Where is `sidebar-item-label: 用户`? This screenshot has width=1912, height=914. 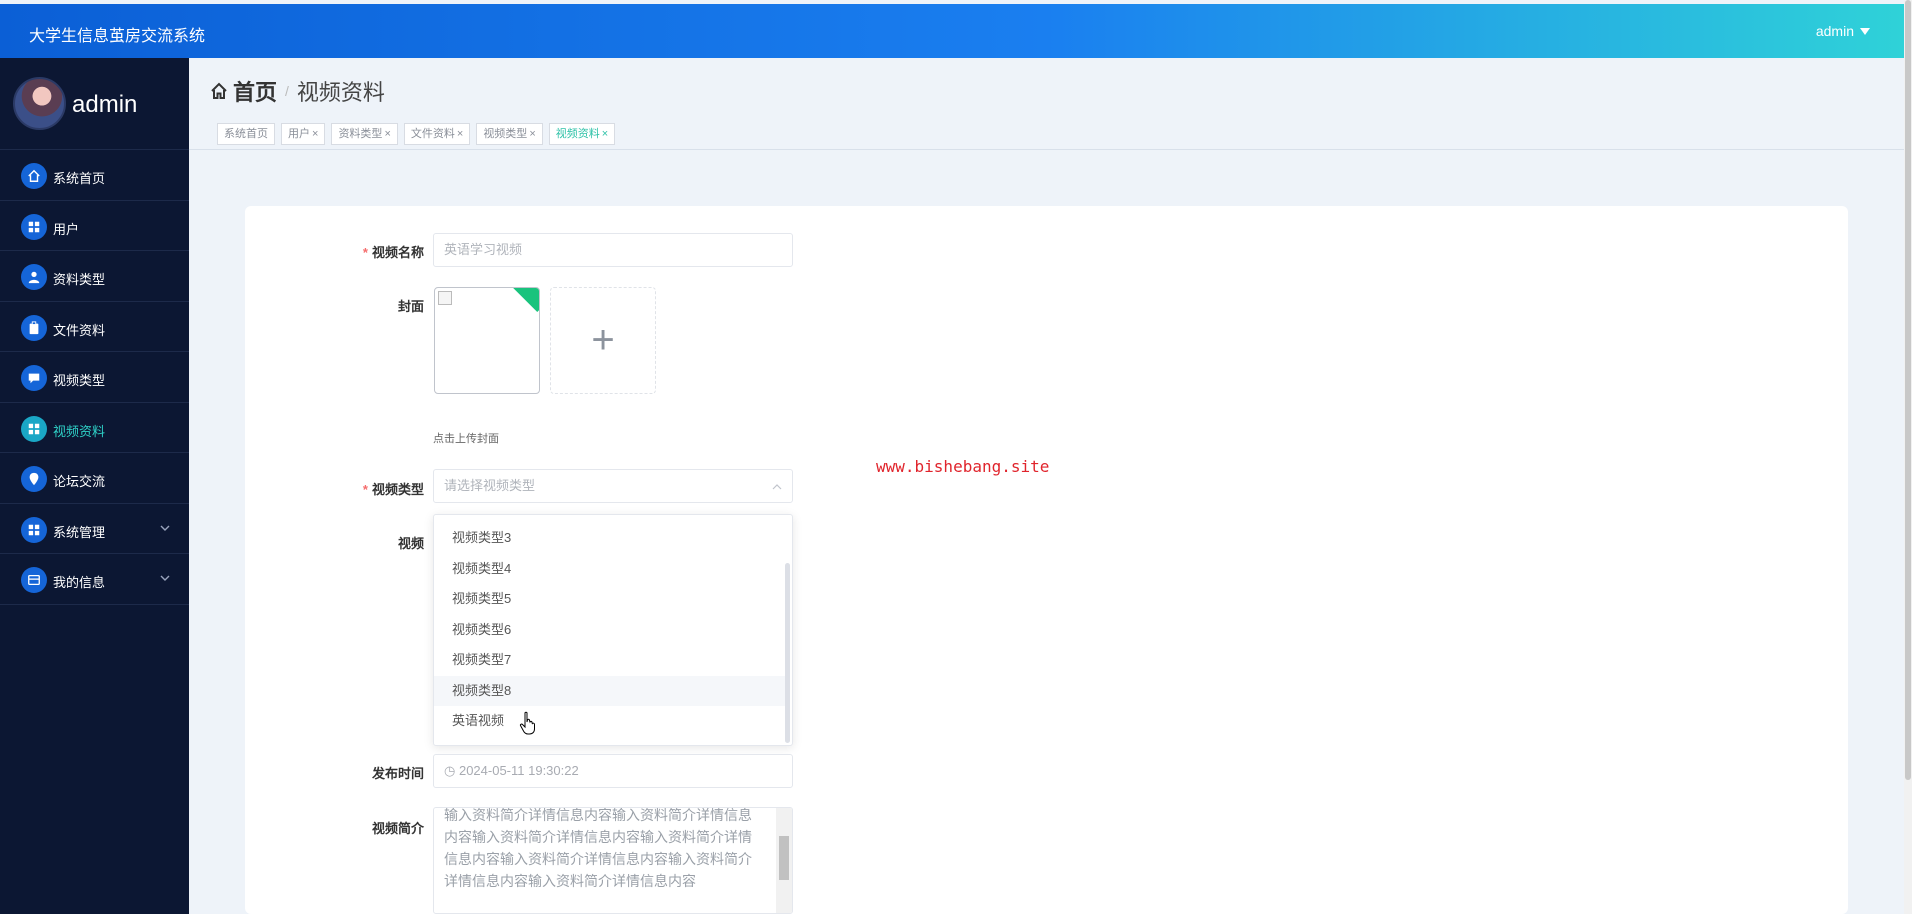 sidebar-item-label: 用户 is located at coordinates (66, 229).